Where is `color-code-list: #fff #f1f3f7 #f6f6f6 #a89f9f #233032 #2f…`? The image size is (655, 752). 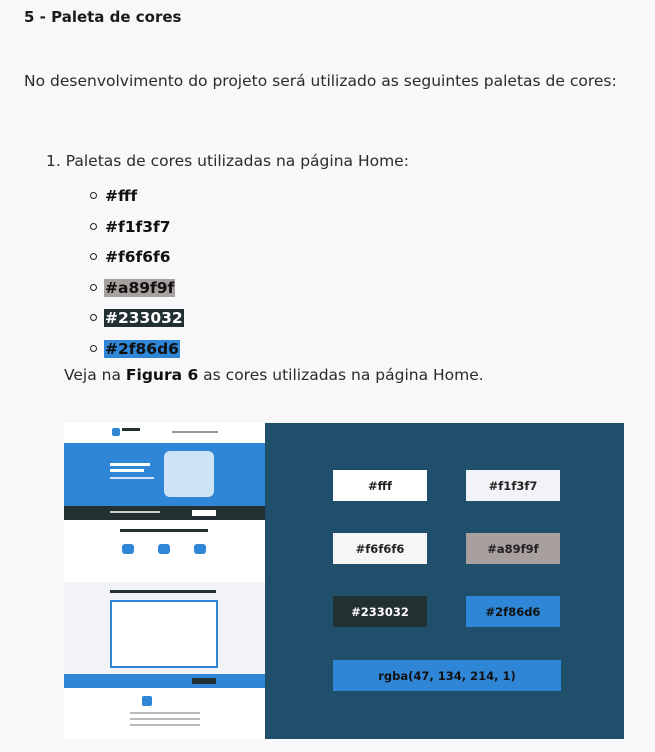 color-code-list: #fff #f1f3f7 #f6f6f6 #a89f9f #233032 #2f… is located at coordinates (137, 275).